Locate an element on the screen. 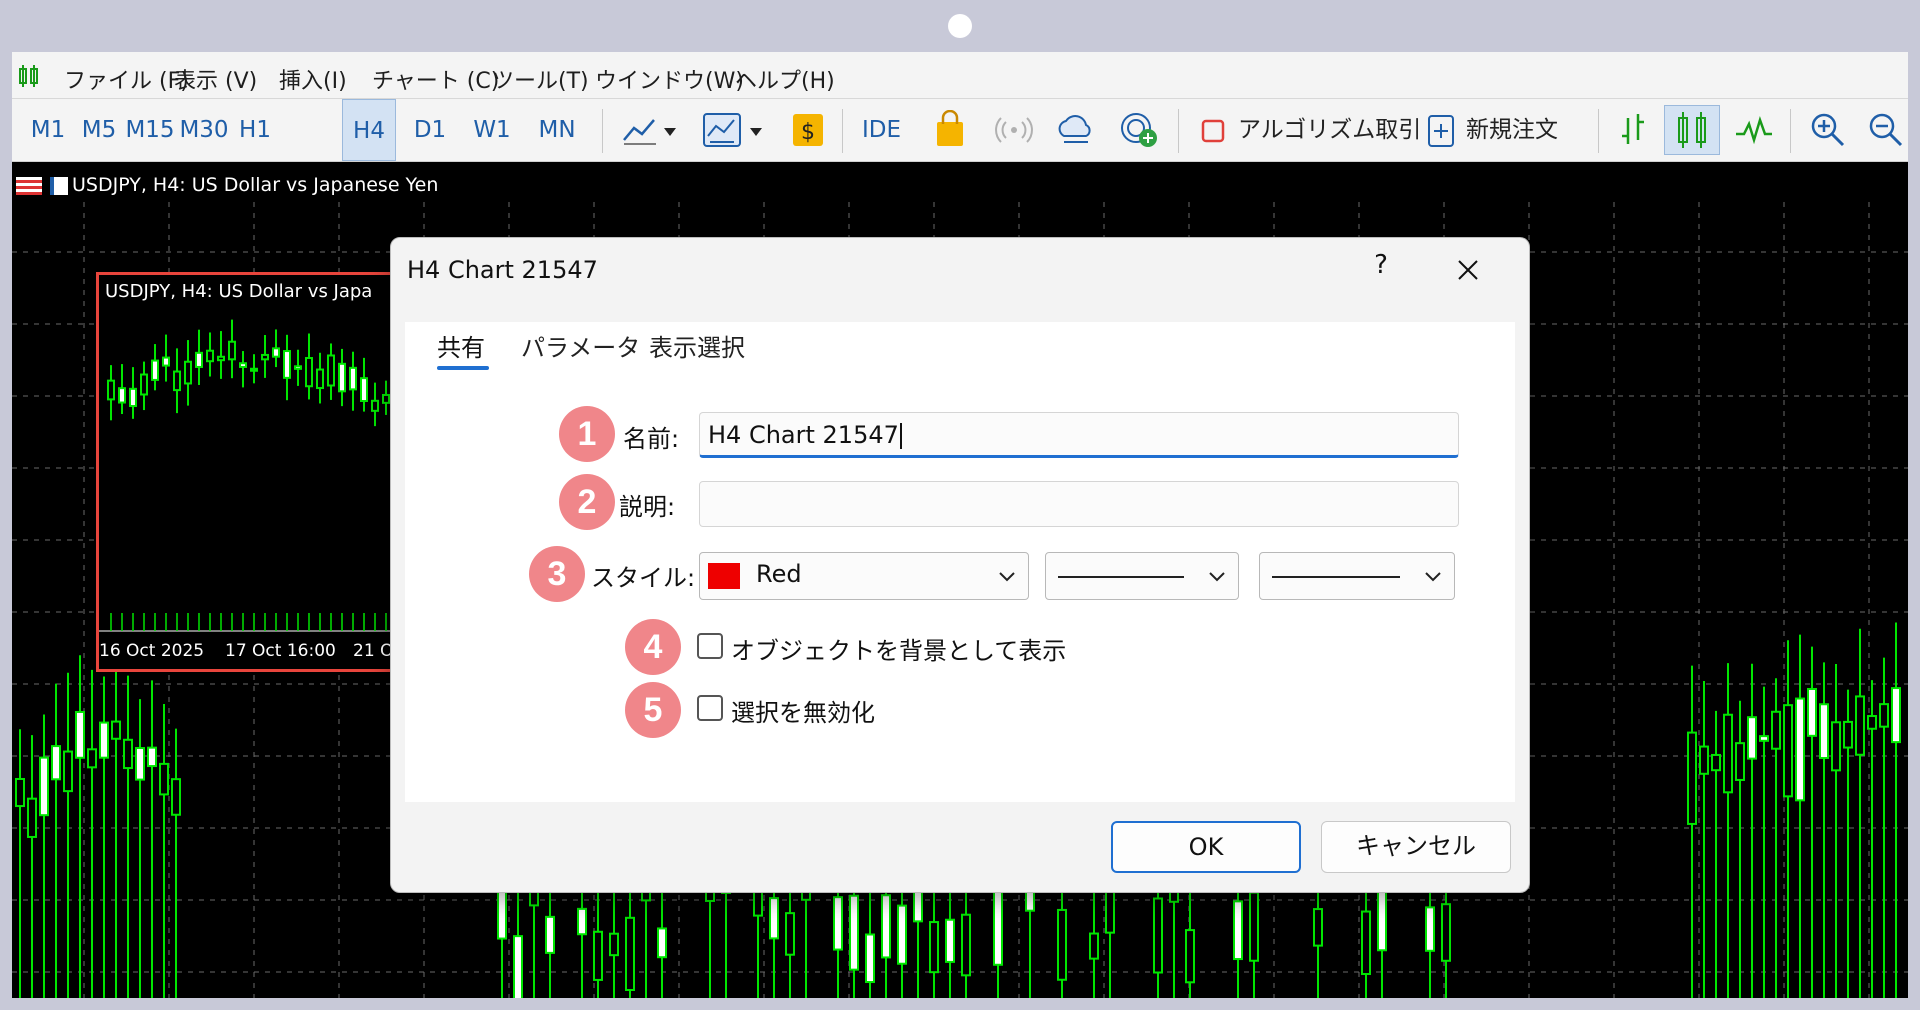 The width and height of the screenshot is (1920, 1010). disable-selection-checkbox-label: 選択を無効化 is located at coordinates (803, 710).